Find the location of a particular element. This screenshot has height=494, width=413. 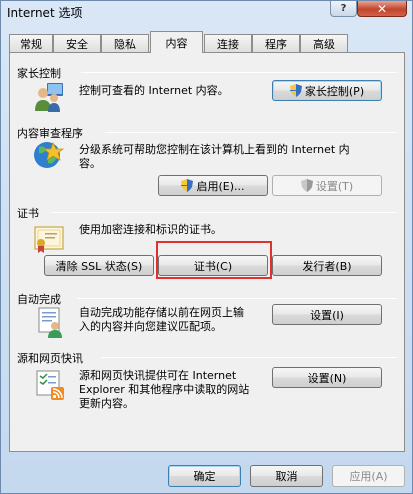

parental-controls-heading: 家长控制 is located at coordinates (39, 73).